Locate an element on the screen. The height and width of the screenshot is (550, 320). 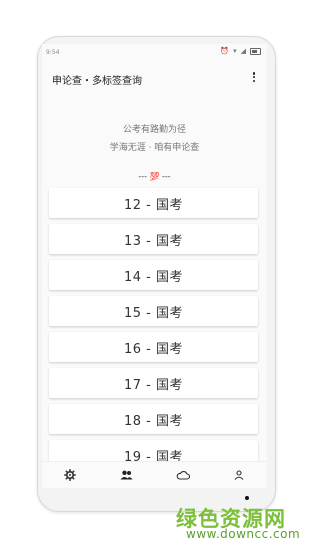
cloud-icon is located at coordinates (183, 475).